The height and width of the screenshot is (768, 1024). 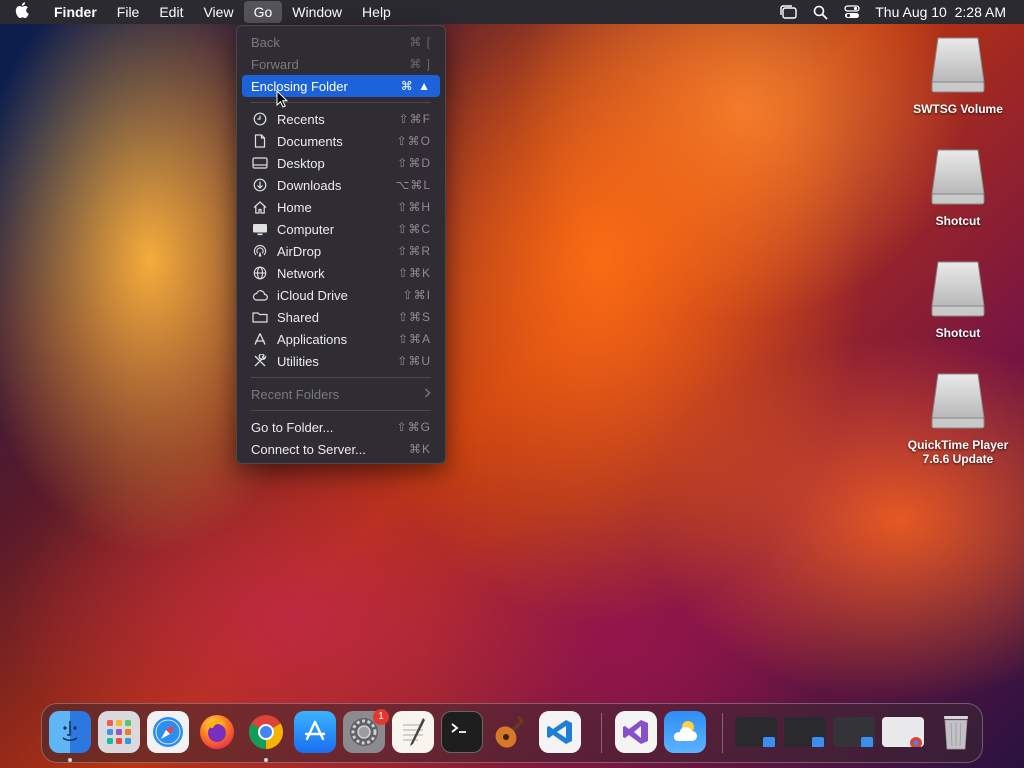 I want to click on dock-system-settings: 1, so click(x=366, y=731).